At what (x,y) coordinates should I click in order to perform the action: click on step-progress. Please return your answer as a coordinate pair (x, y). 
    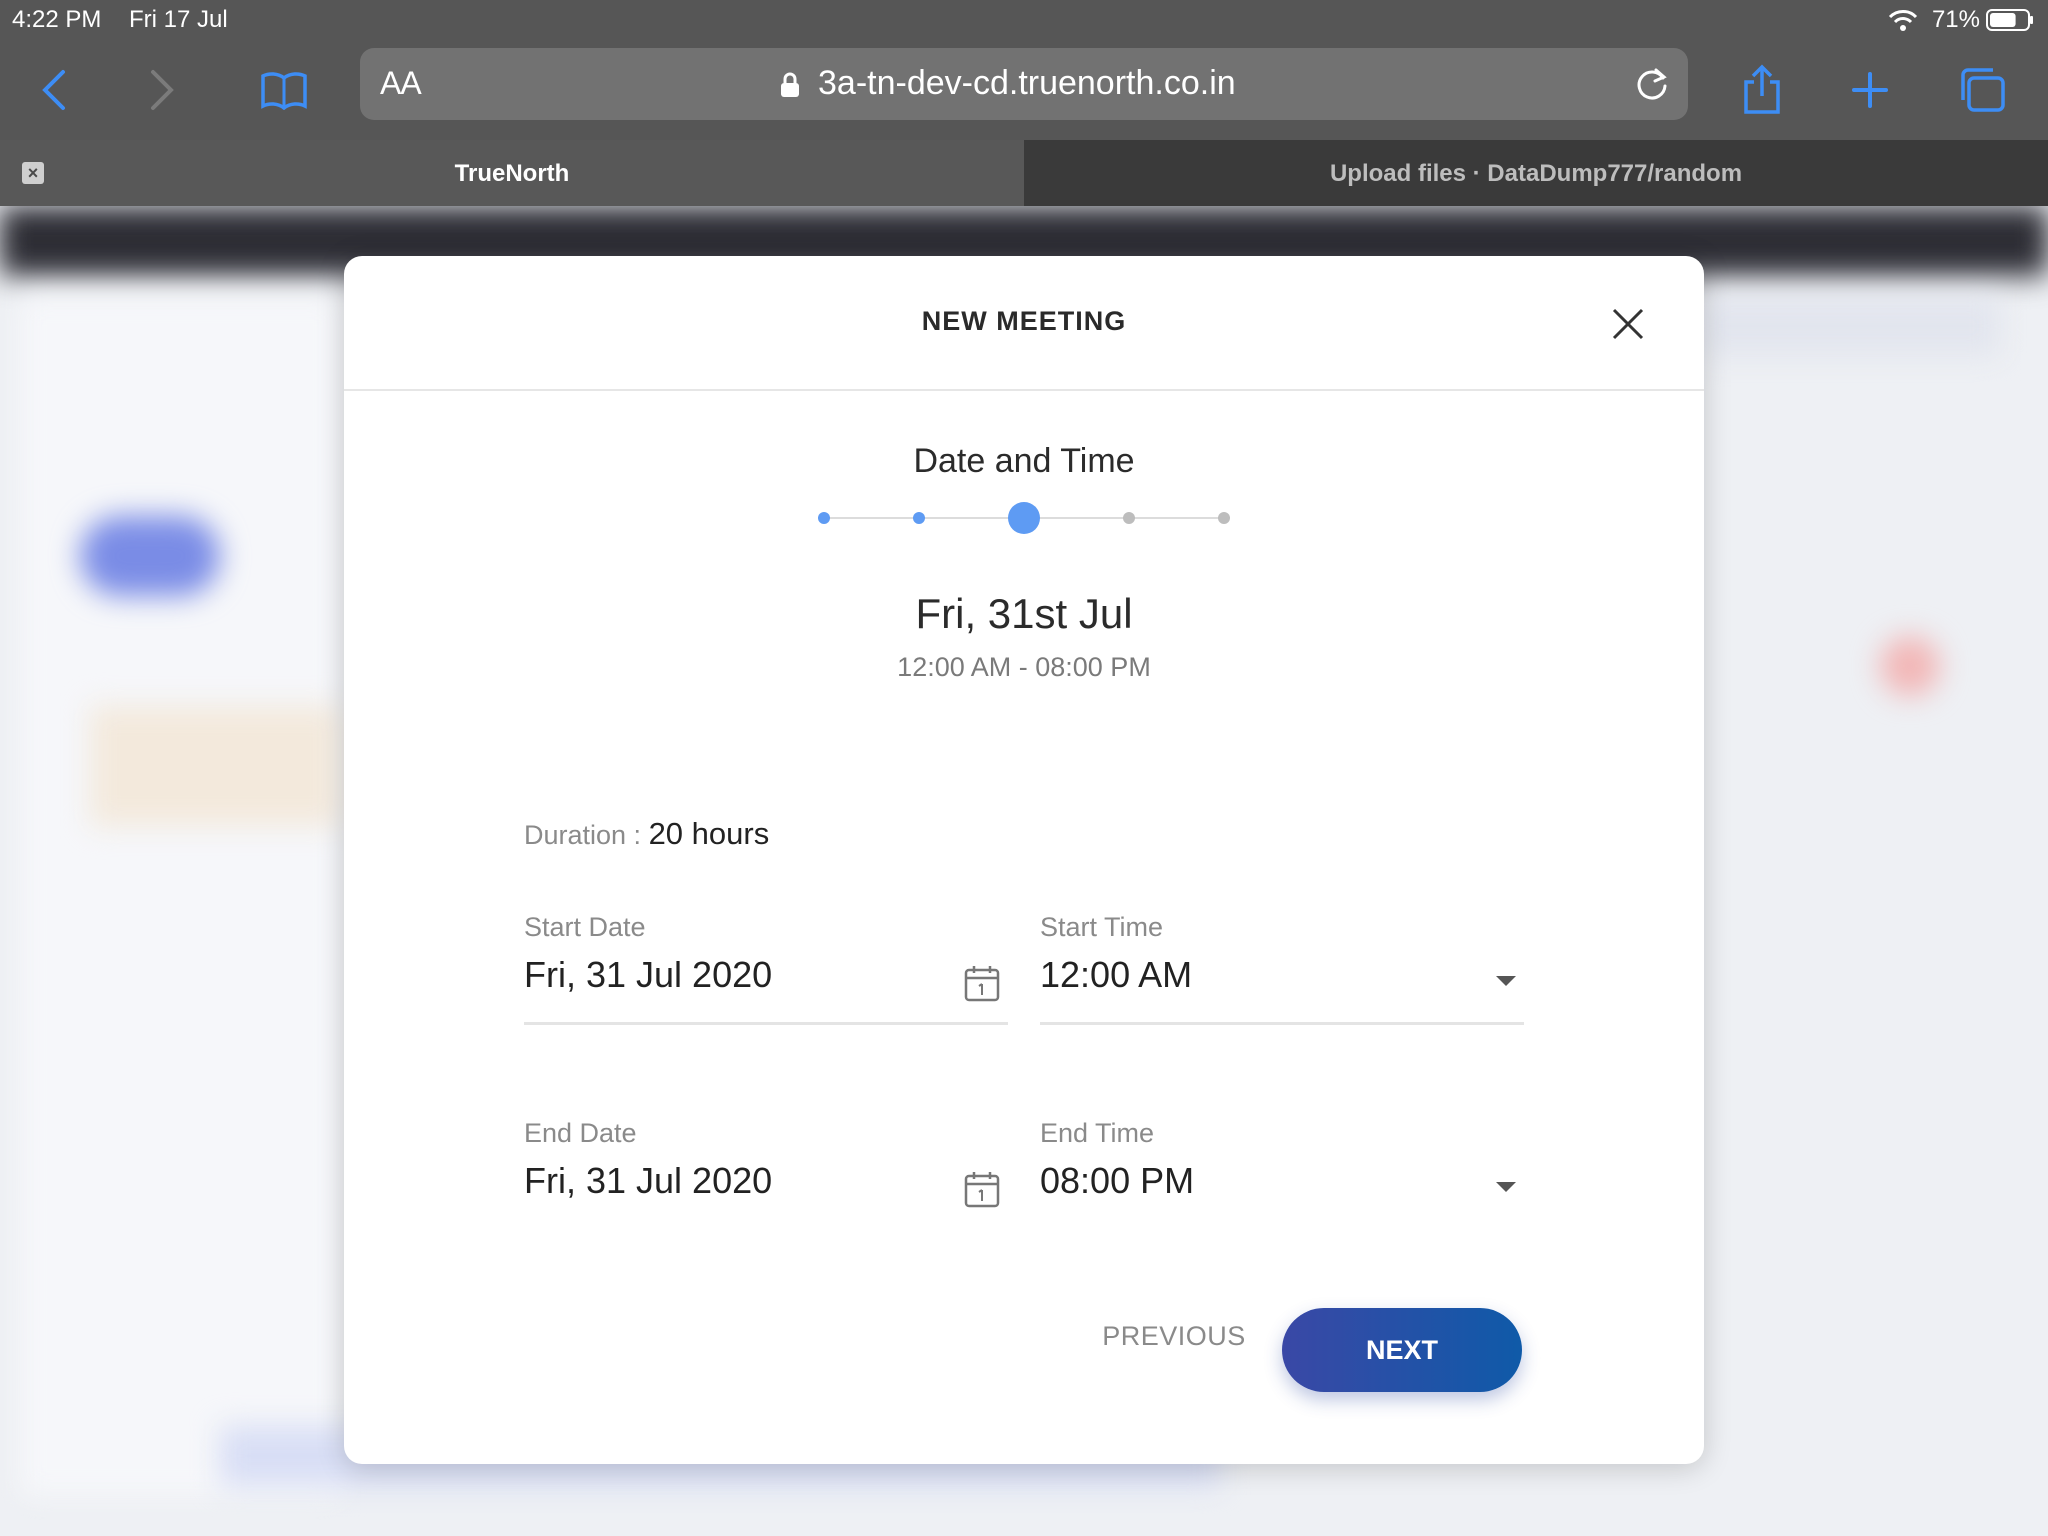
    Looking at the image, I should click on (1024, 518).